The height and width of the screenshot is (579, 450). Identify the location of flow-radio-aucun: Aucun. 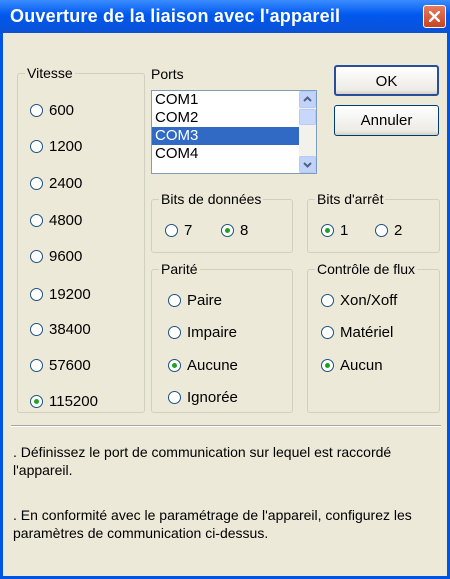
(352, 365).